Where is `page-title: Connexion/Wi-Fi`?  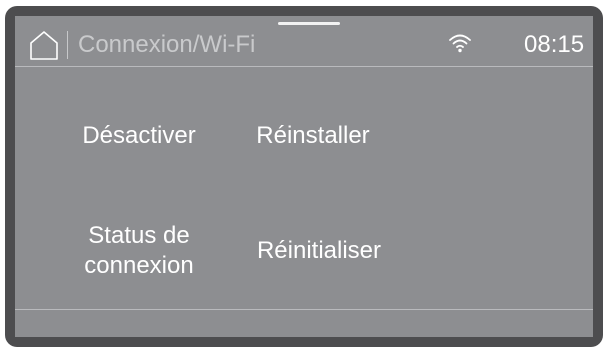
page-title: Connexion/Wi-Fi is located at coordinates (167, 44).